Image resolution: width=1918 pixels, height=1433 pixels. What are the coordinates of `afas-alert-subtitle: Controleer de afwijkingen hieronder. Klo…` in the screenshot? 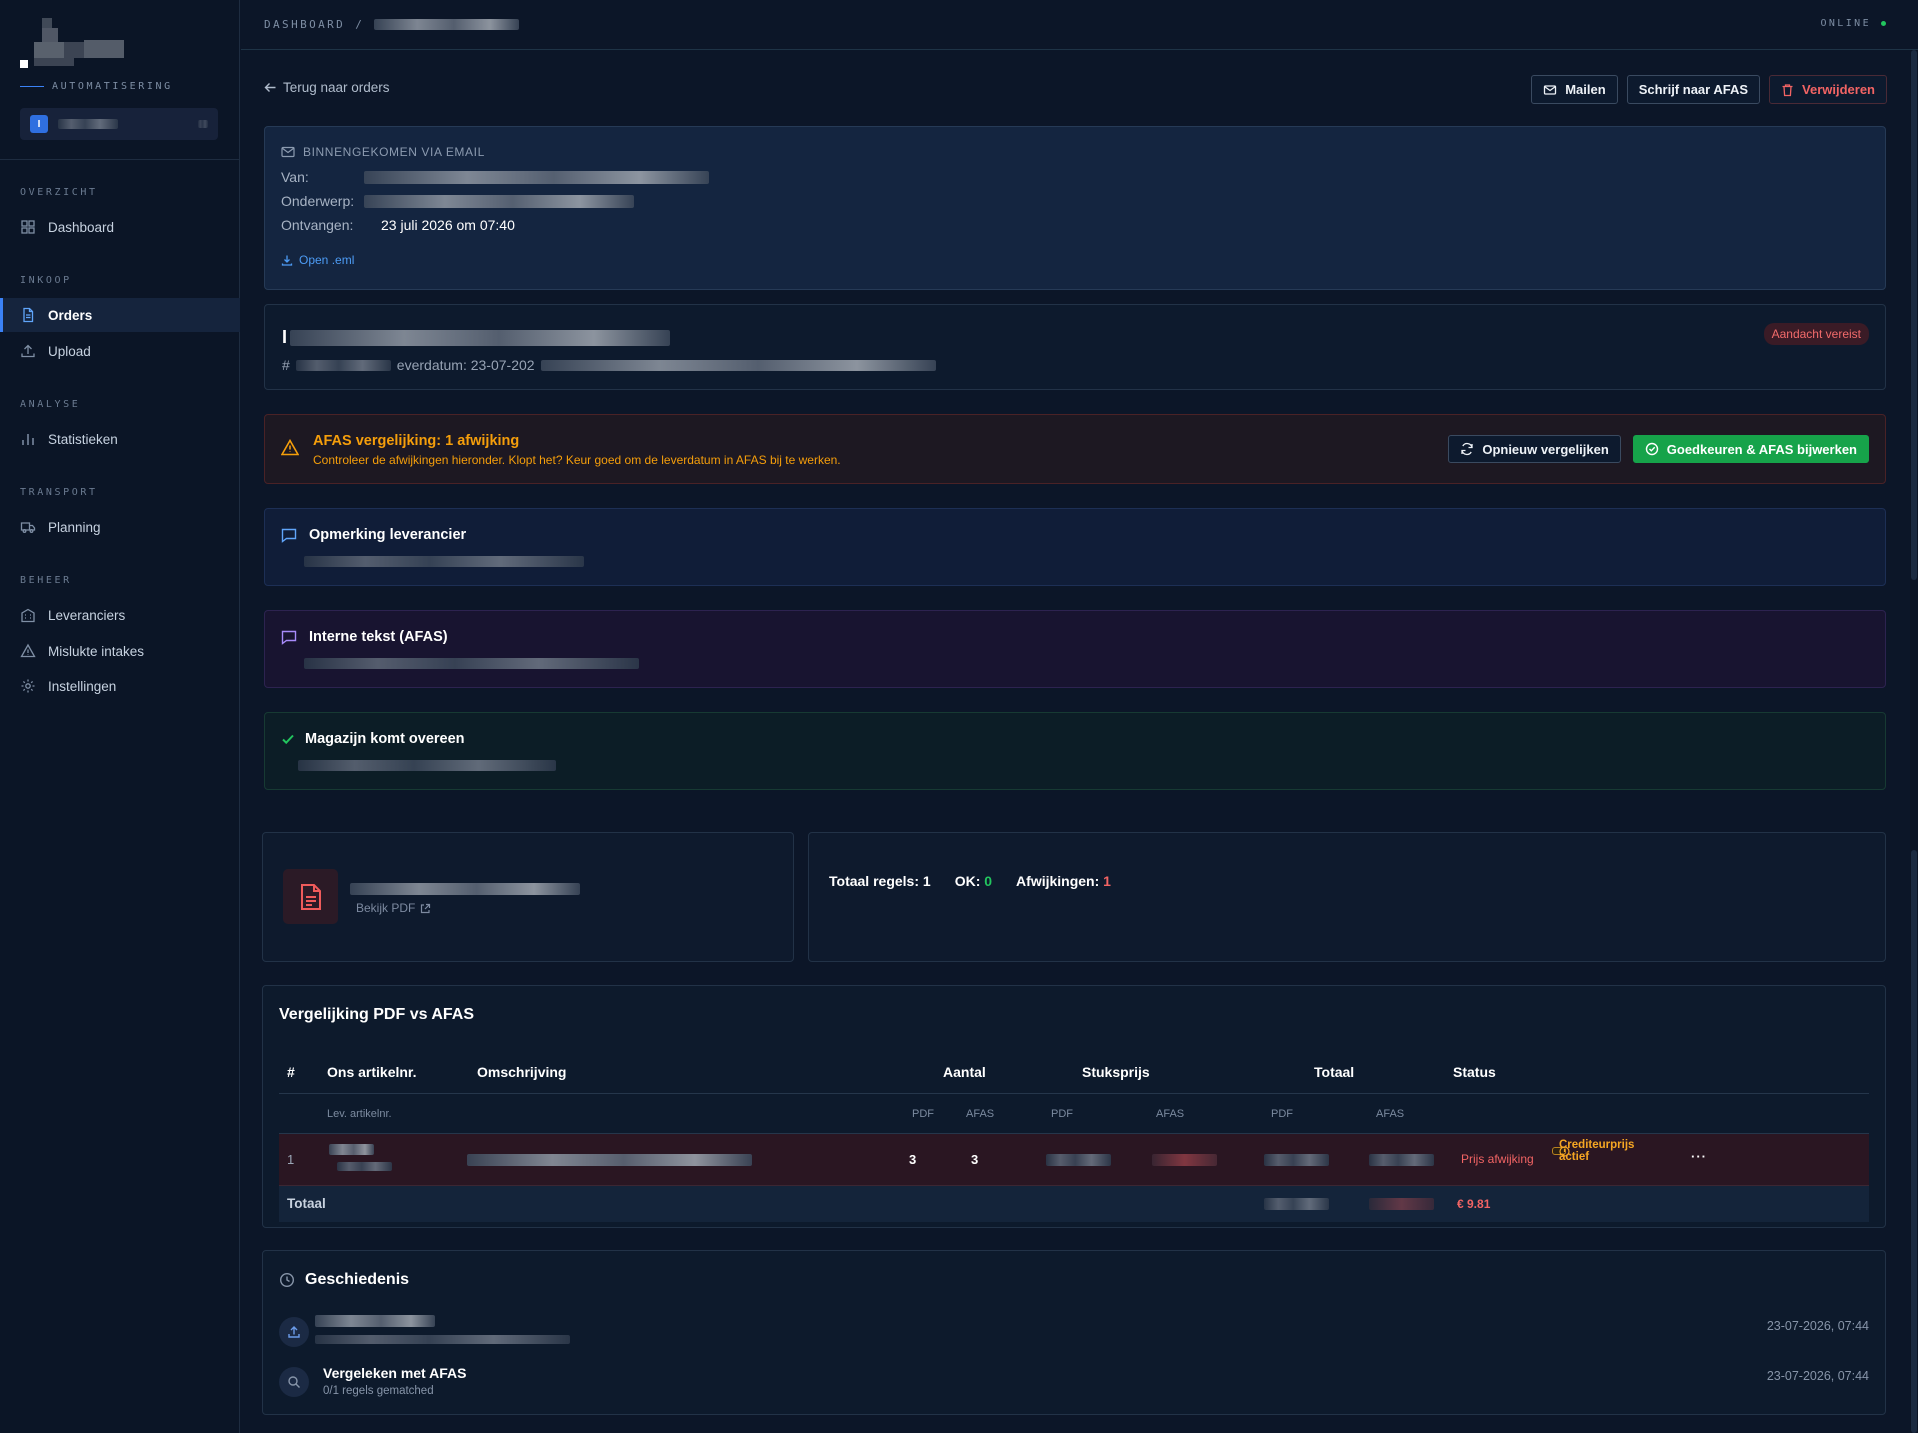 It's located at (577, 460).